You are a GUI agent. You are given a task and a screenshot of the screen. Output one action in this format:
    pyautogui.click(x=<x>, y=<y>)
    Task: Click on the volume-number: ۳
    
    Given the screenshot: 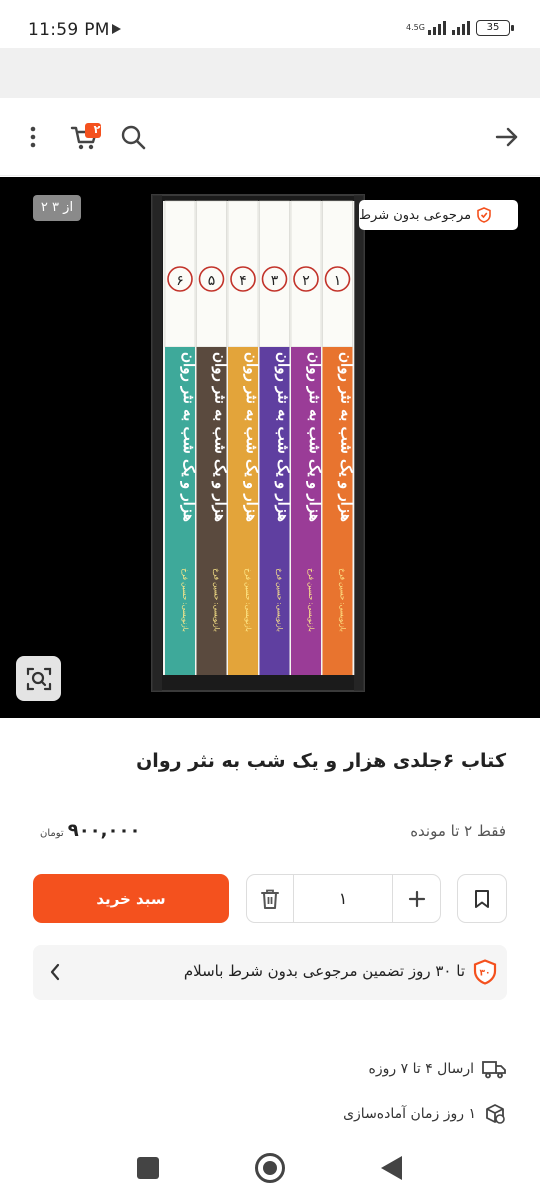 What is the action you would take?
    pyautogui.click(x=275, y=281)
    